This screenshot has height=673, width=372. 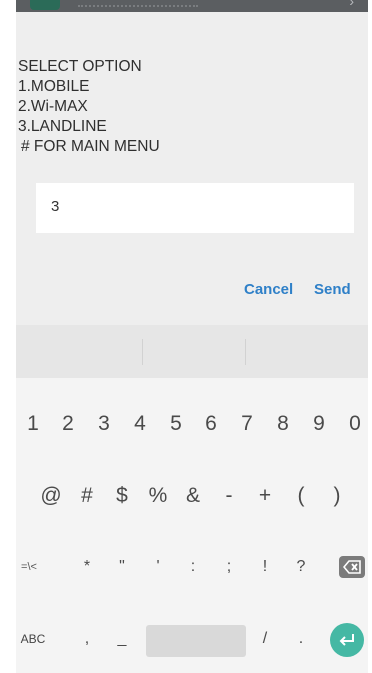 I want to click on key-at: @, so click(x=50, y=496).